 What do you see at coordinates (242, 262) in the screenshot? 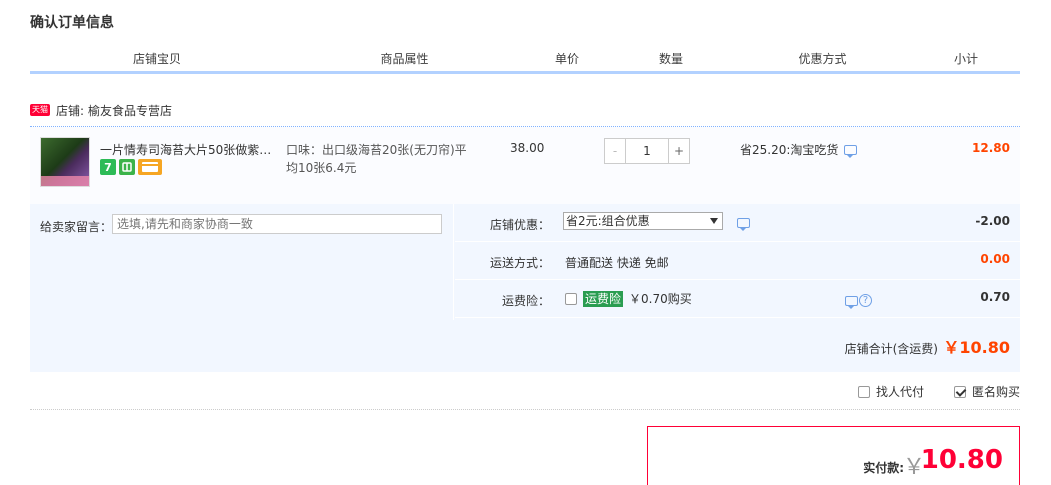
I see `memo-pane: 给卖家留言：` at bounding box center [242, 262].